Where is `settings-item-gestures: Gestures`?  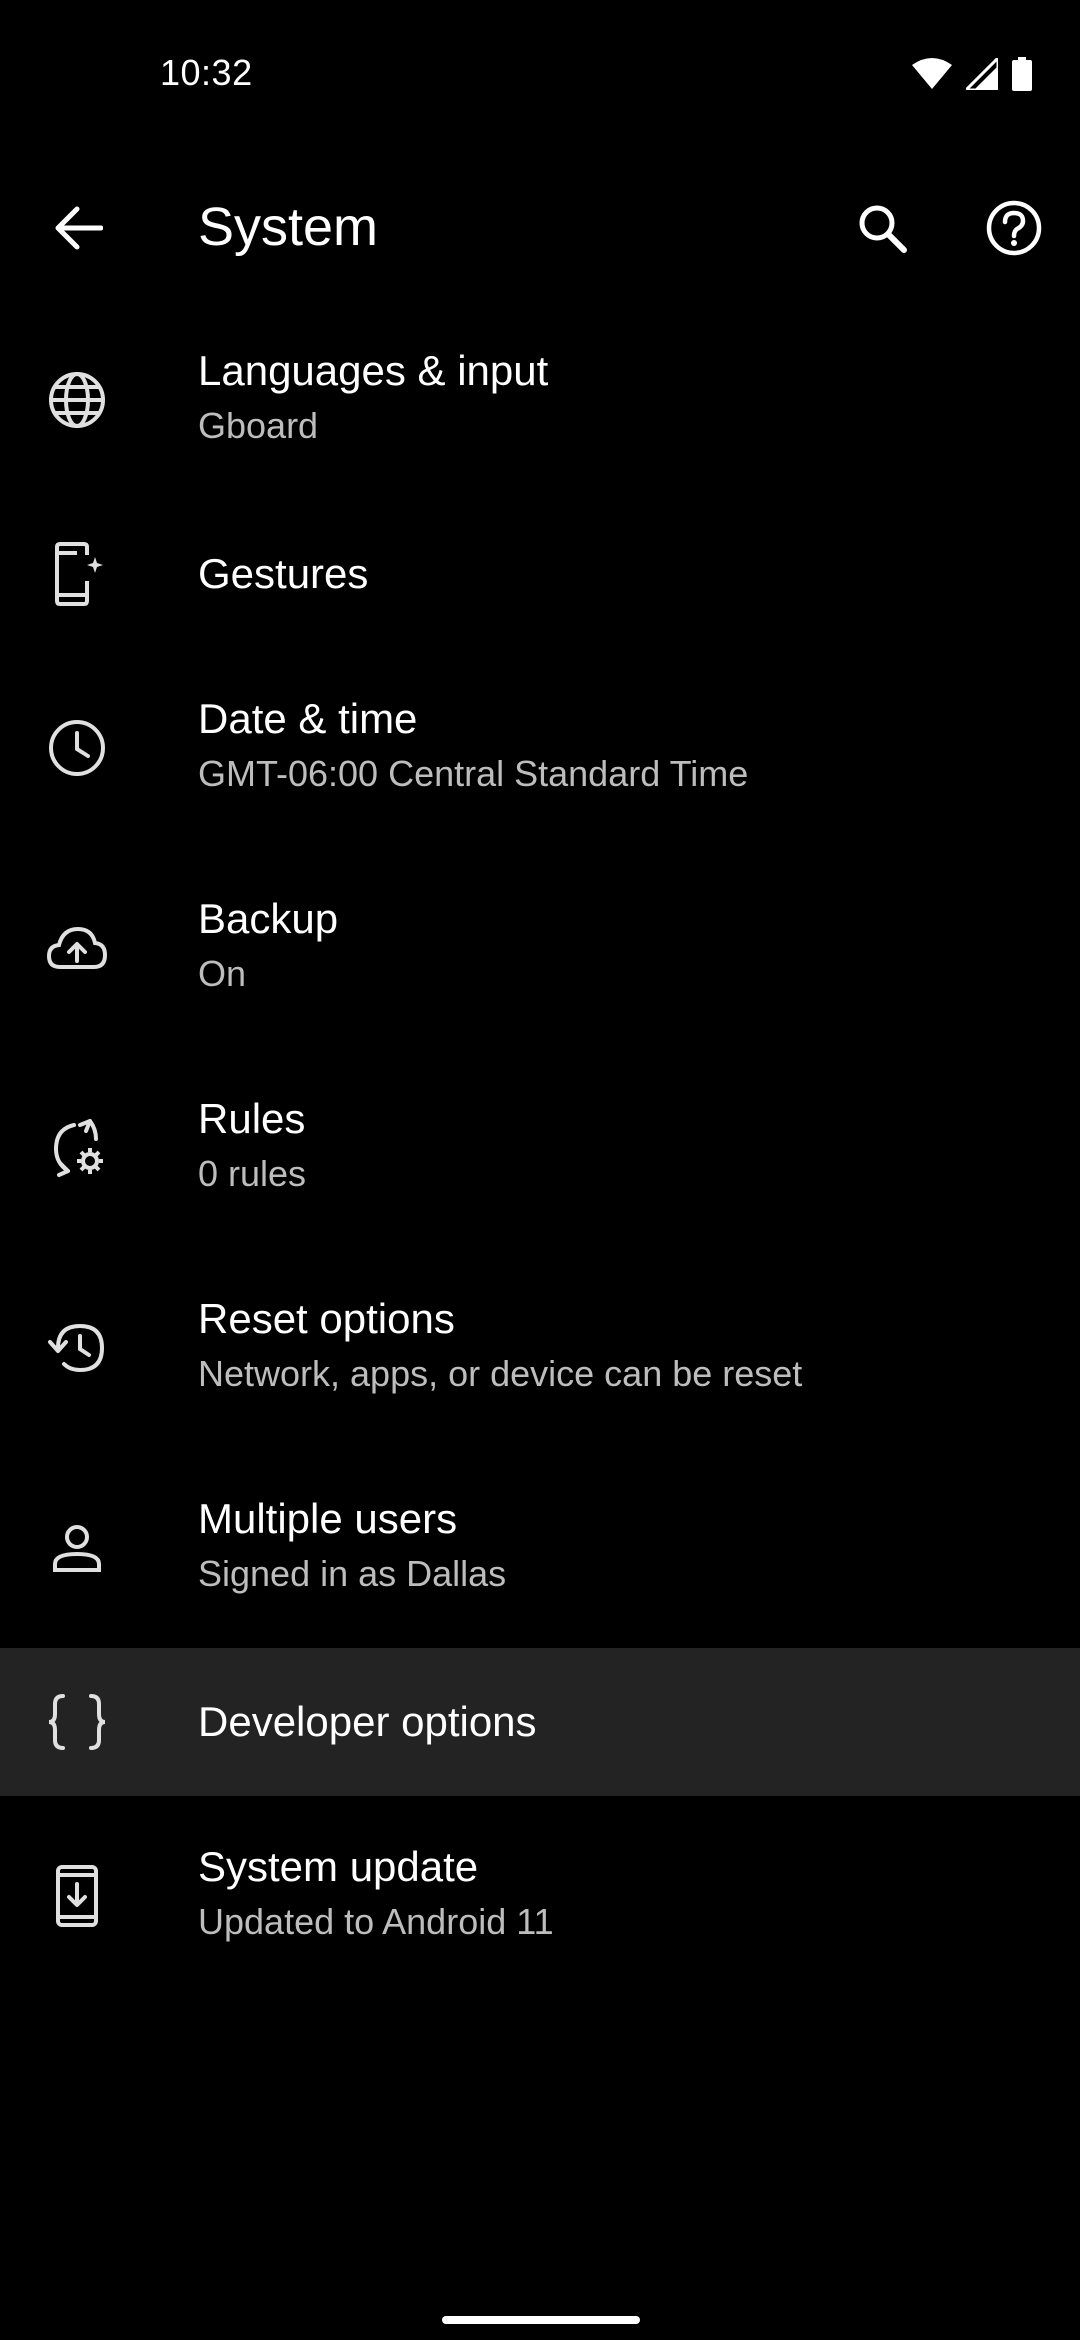 settings-item-gestures: Gestures is located at coordinates (540, 574).